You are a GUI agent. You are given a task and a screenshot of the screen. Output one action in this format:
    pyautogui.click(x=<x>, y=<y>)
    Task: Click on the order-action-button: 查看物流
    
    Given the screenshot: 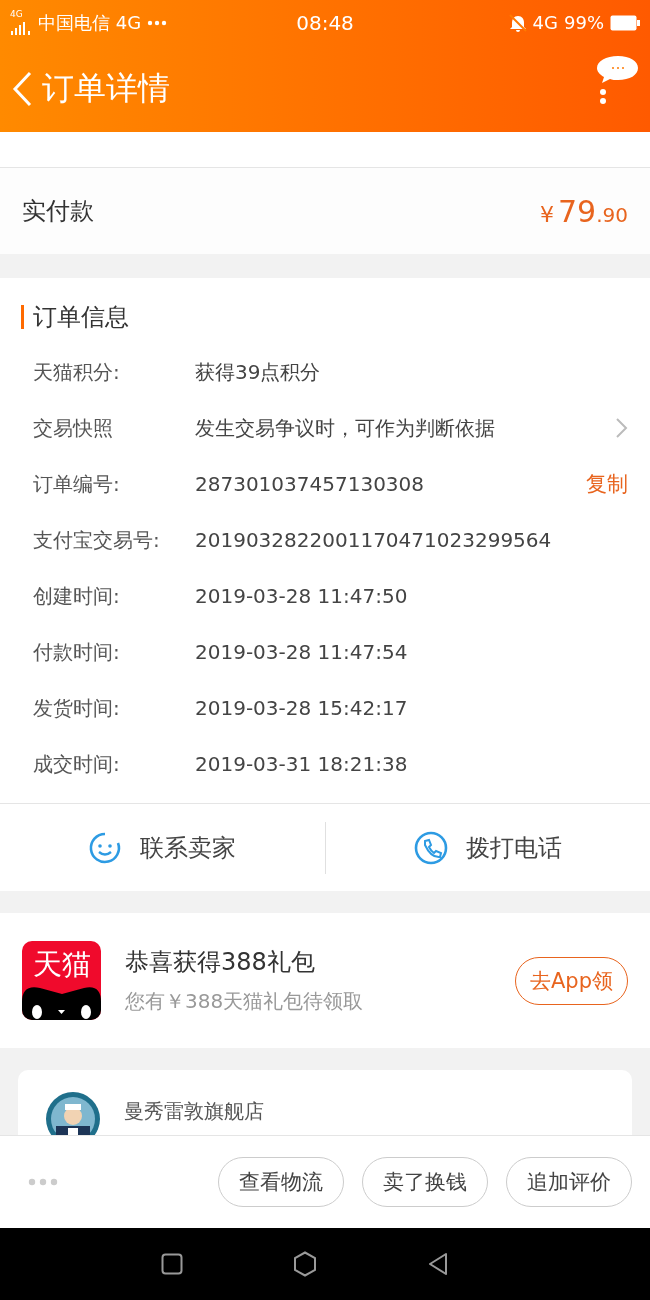 What is the action you would take?
    pyautogui.click(x=281, y=1182)
    